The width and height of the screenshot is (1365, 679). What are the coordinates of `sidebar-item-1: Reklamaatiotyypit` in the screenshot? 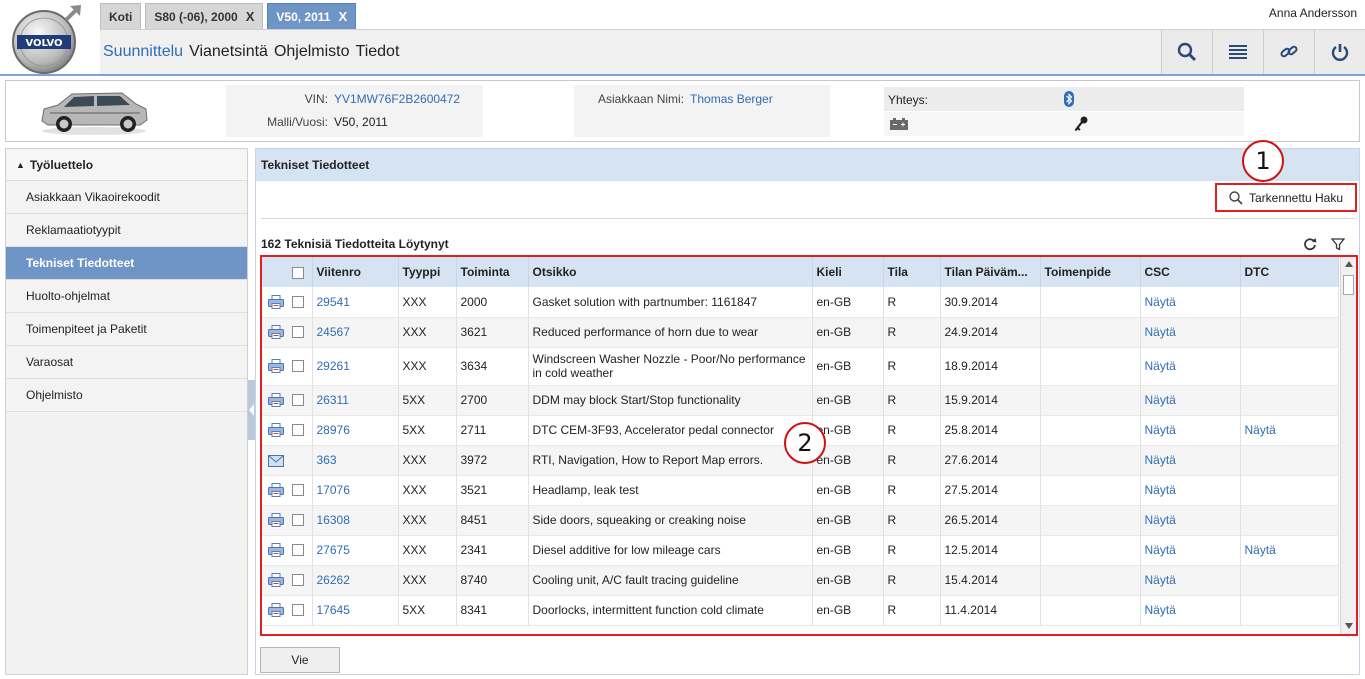 It's located at (126, 230).